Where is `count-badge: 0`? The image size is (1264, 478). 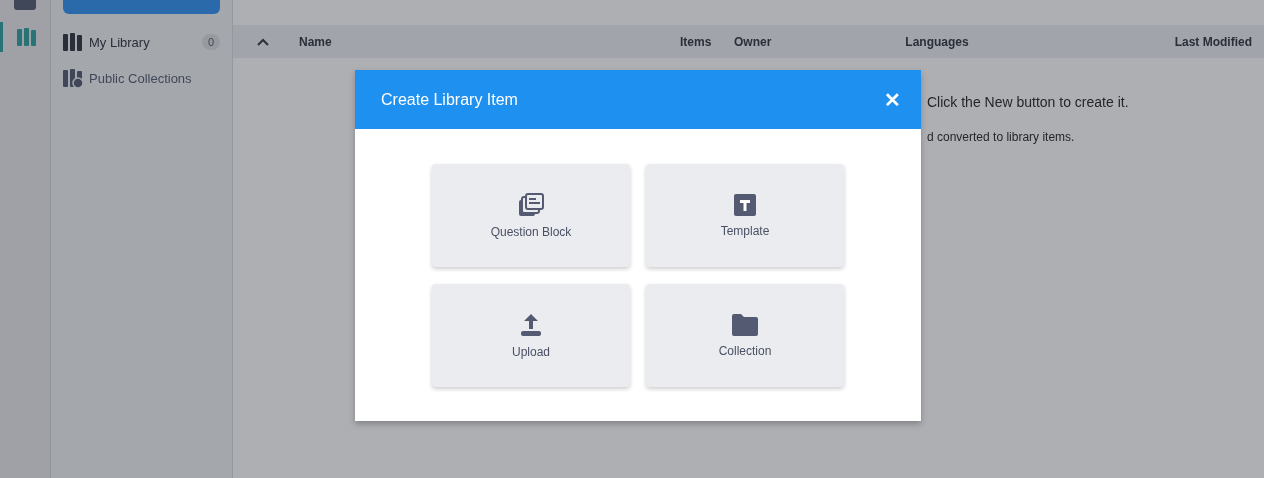 count-badge: 0 is located at coordinates (210, 42).